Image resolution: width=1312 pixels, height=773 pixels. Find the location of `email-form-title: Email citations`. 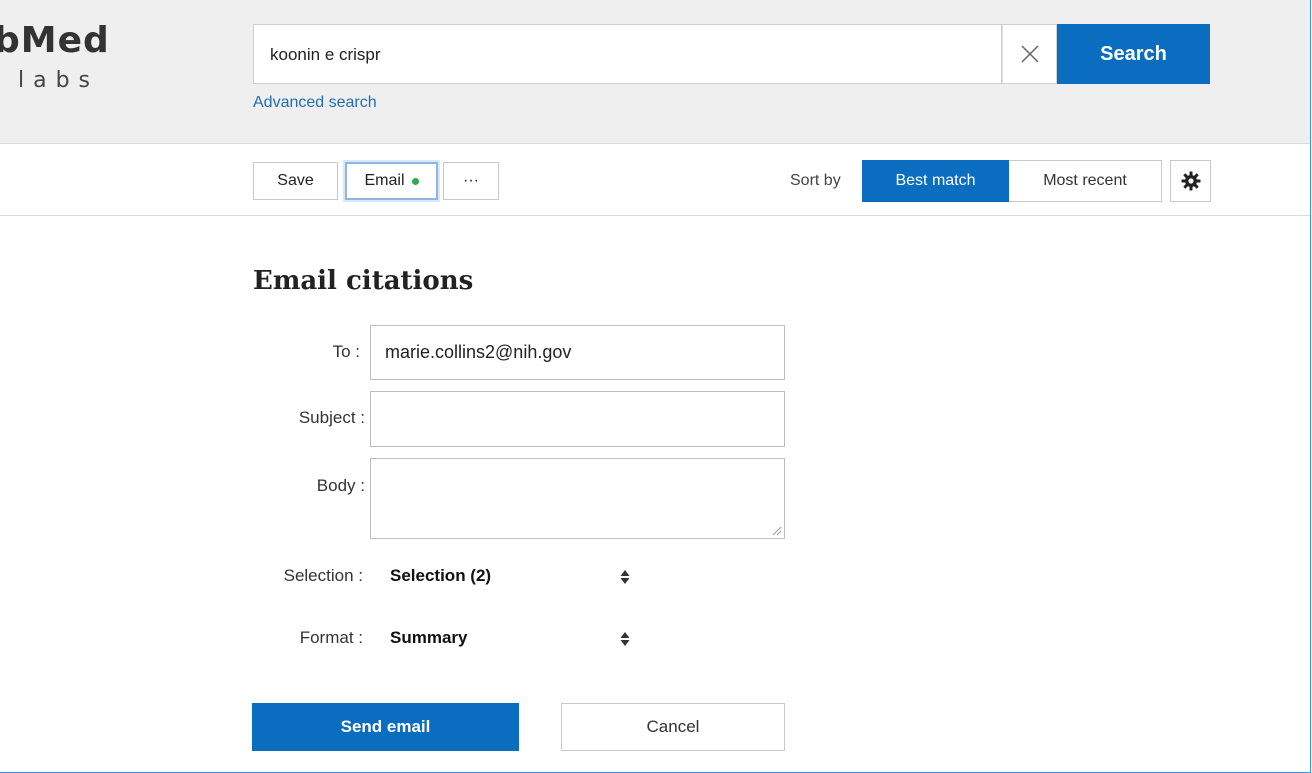

email-form-title: Email citations is located at coordinates (363, 281).